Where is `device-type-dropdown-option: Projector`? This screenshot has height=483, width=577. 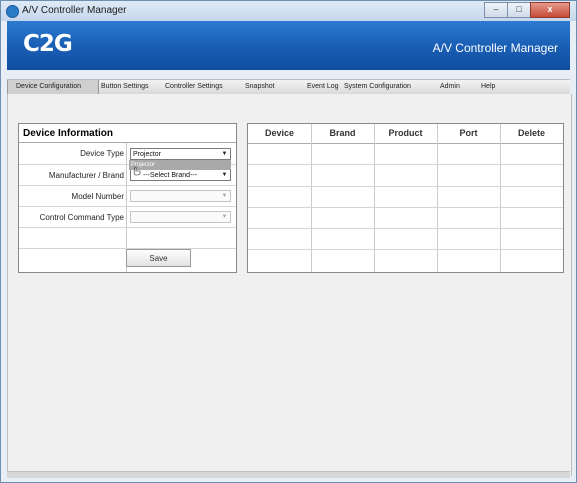
device-type-dropdown-option: Projector is located at coordinates (180, 165).